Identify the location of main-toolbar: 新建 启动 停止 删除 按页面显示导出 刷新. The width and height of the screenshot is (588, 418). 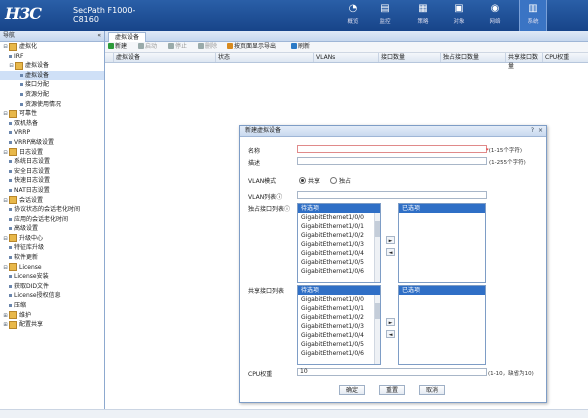
(346, 47).